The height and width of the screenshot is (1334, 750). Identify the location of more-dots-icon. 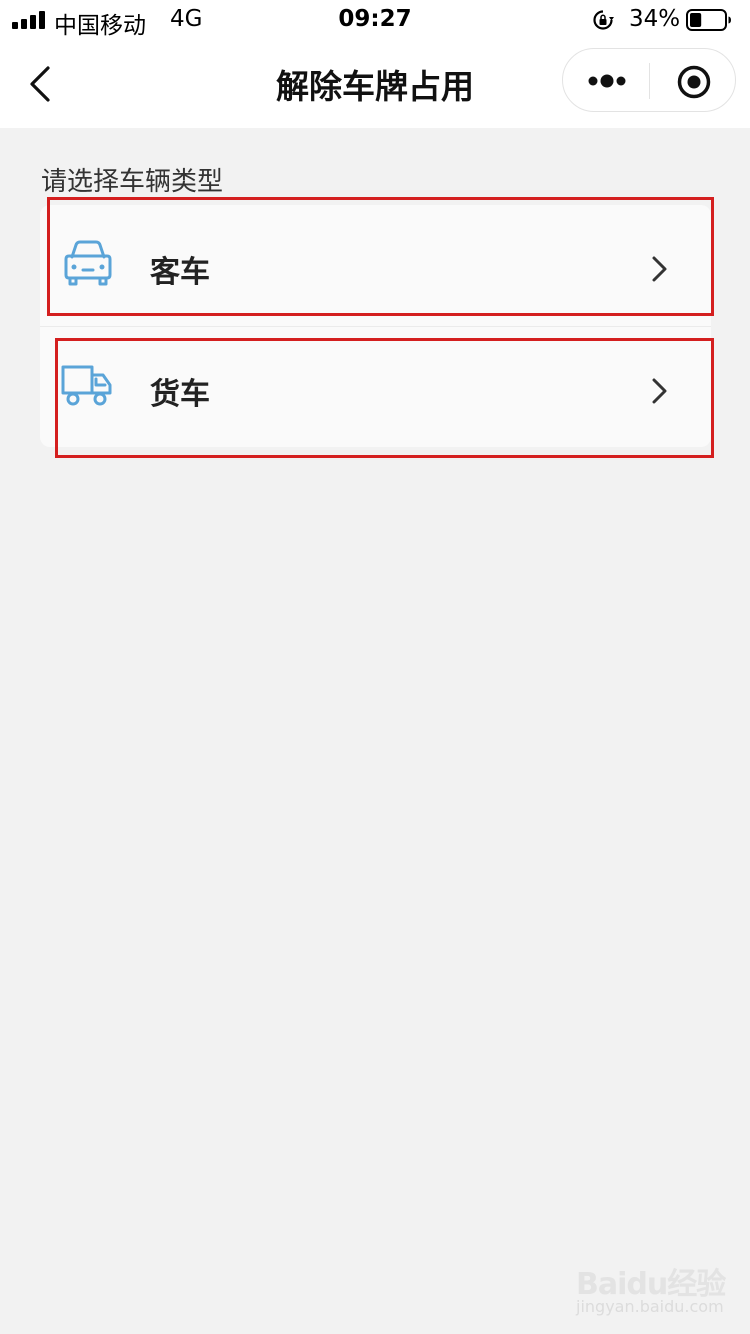
(607, 81).